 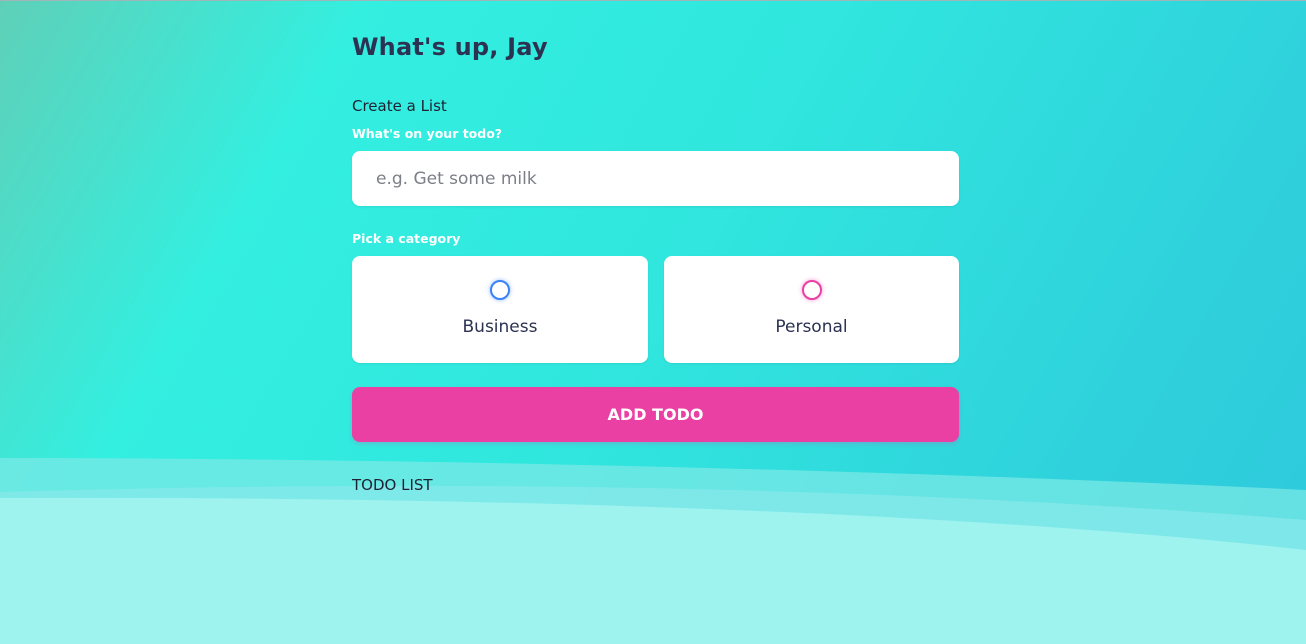 What do you see at coordinates (500, 309) in the screenshot?
I see `category-option-business: Business` at bounding box center [500, 309].